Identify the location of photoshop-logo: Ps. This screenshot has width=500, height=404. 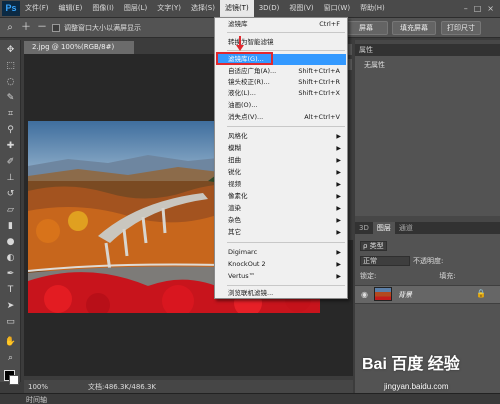
(11, 8).